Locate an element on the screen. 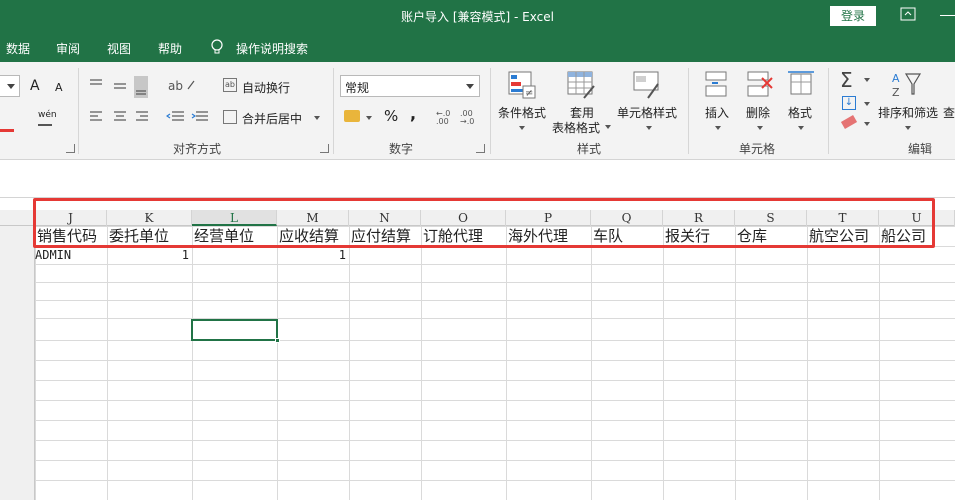 This screenshot has height=500, width=955. conditional-formatting-icon: ≠ is located at coordinates (522, 85).